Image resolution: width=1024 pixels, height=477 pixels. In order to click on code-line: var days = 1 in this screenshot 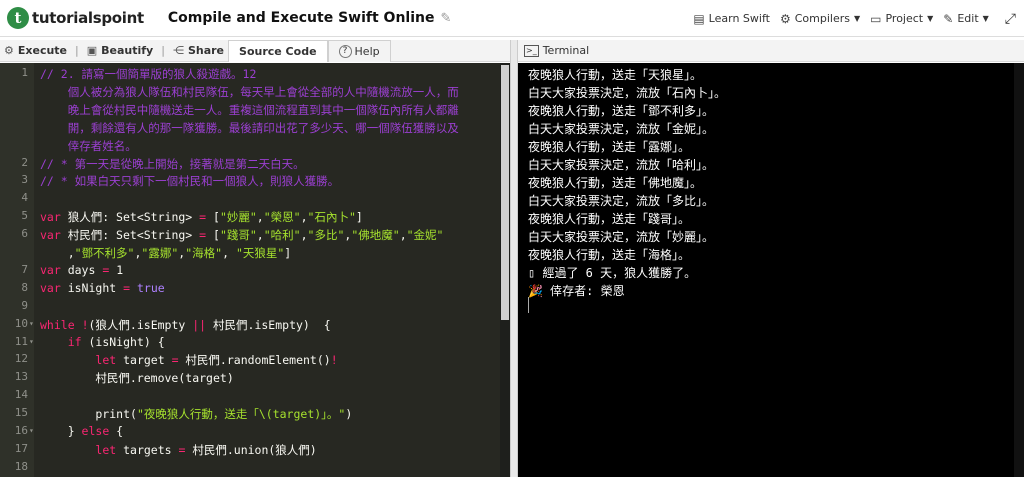, I will do `click(82, 269)`.